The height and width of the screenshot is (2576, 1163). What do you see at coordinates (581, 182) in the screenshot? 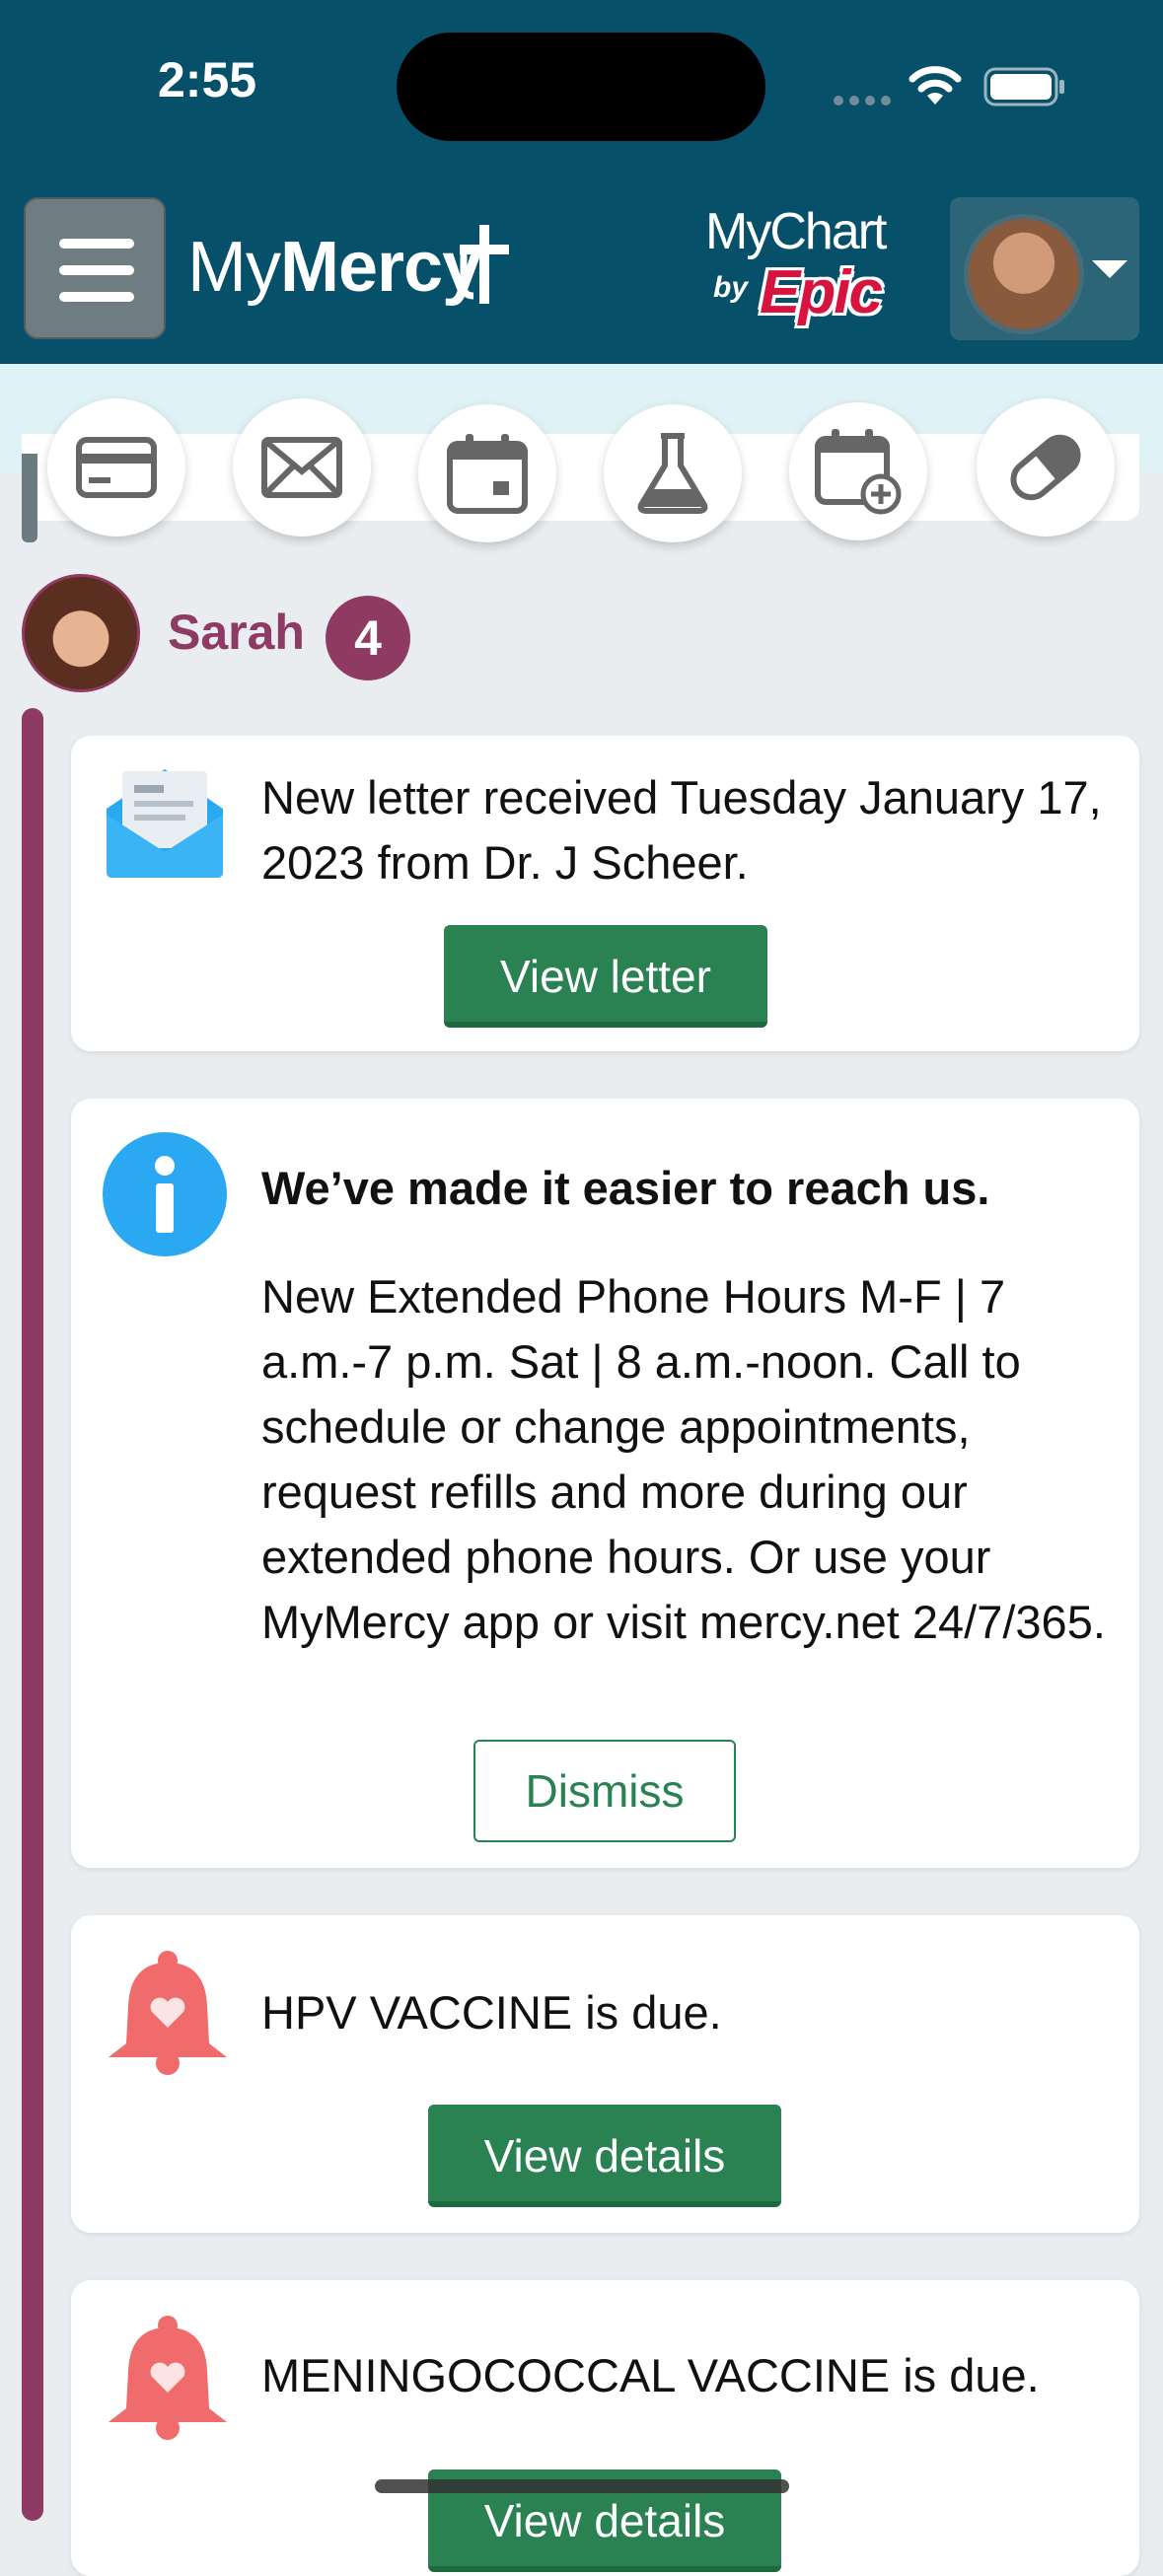
I see `app-header: 2:55 MyMercy MyChart by Epic` at bounding box center [581, 182].